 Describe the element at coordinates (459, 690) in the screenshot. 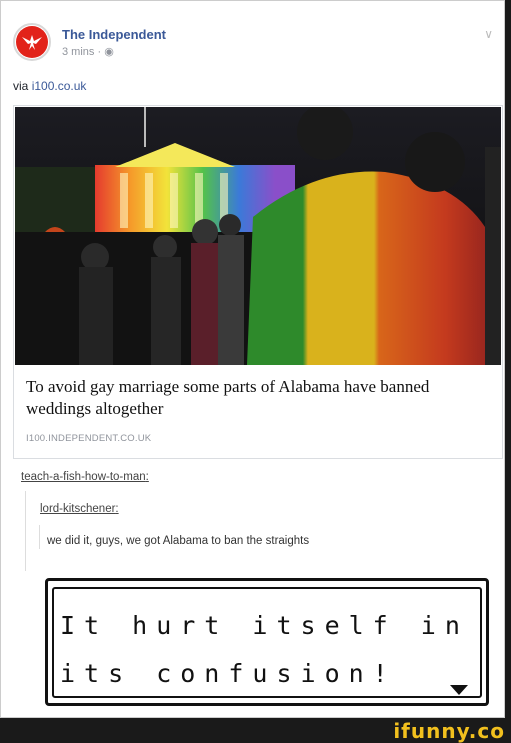

I see `continue-arrow-icon` at that location.